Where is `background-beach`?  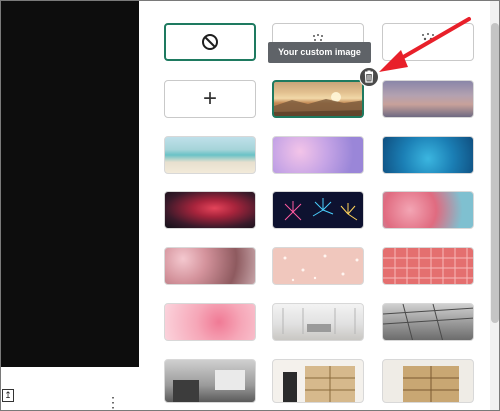
background-beach is located at coordinates (210, 155).